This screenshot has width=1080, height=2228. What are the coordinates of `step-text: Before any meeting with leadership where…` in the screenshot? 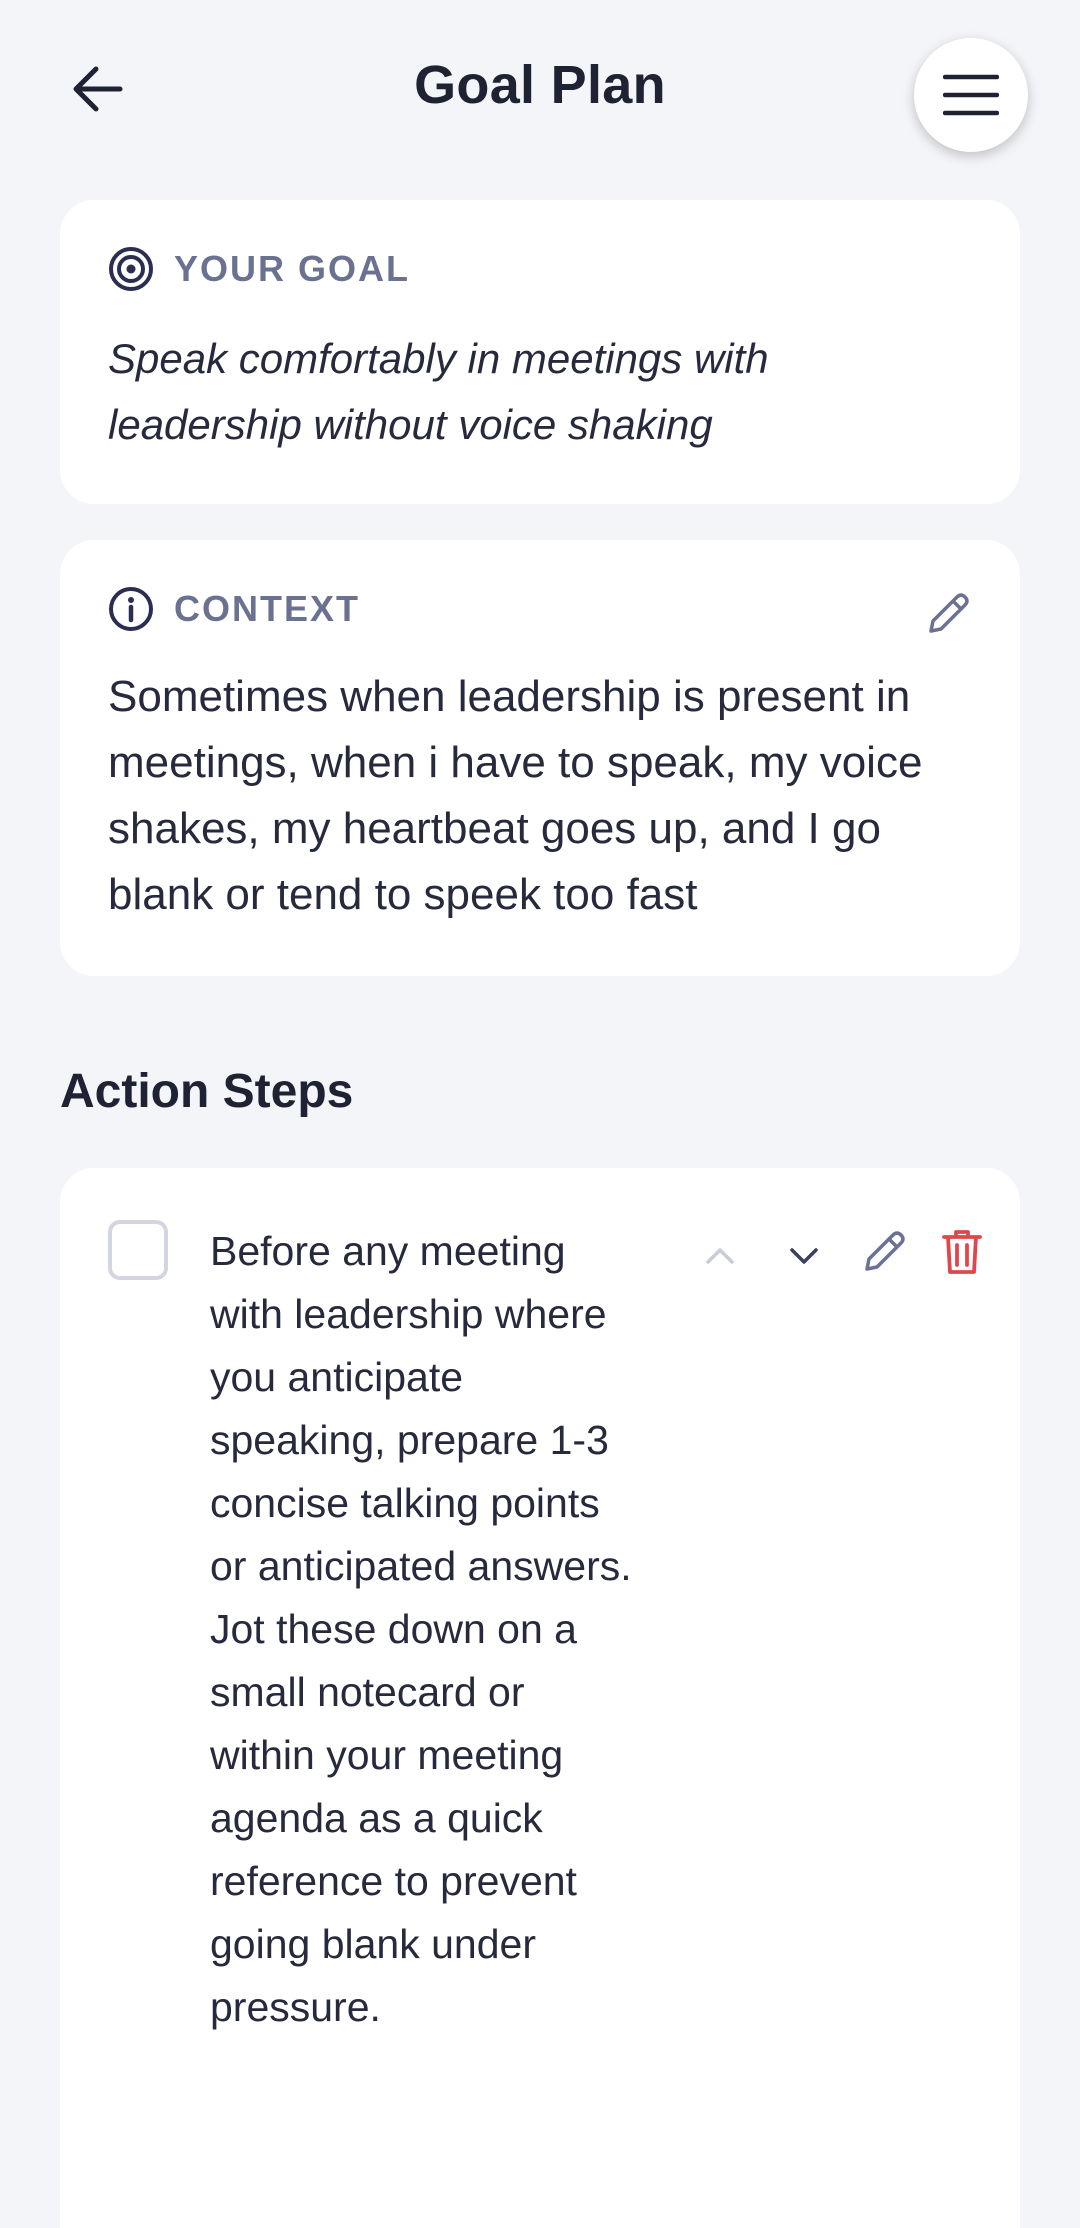 It's located at (421, 1629).